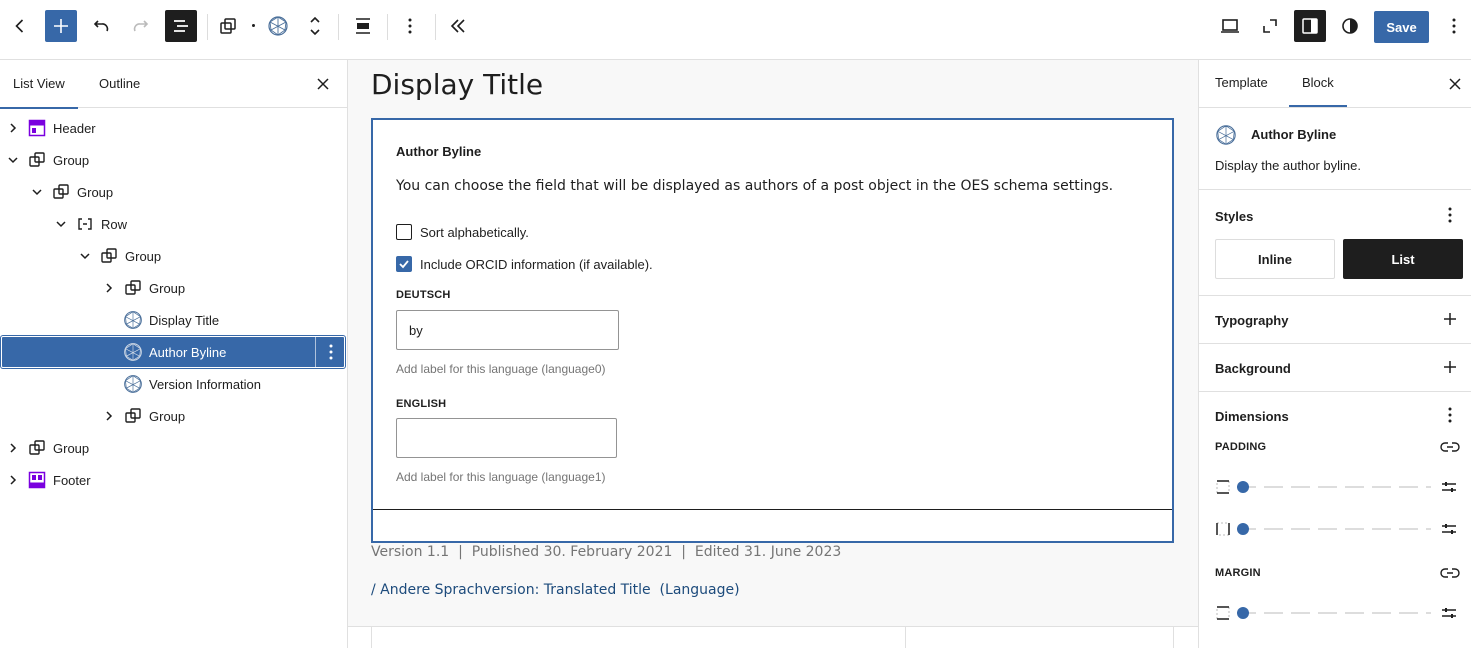  I want to click on list-view-button, so click(181, 26).